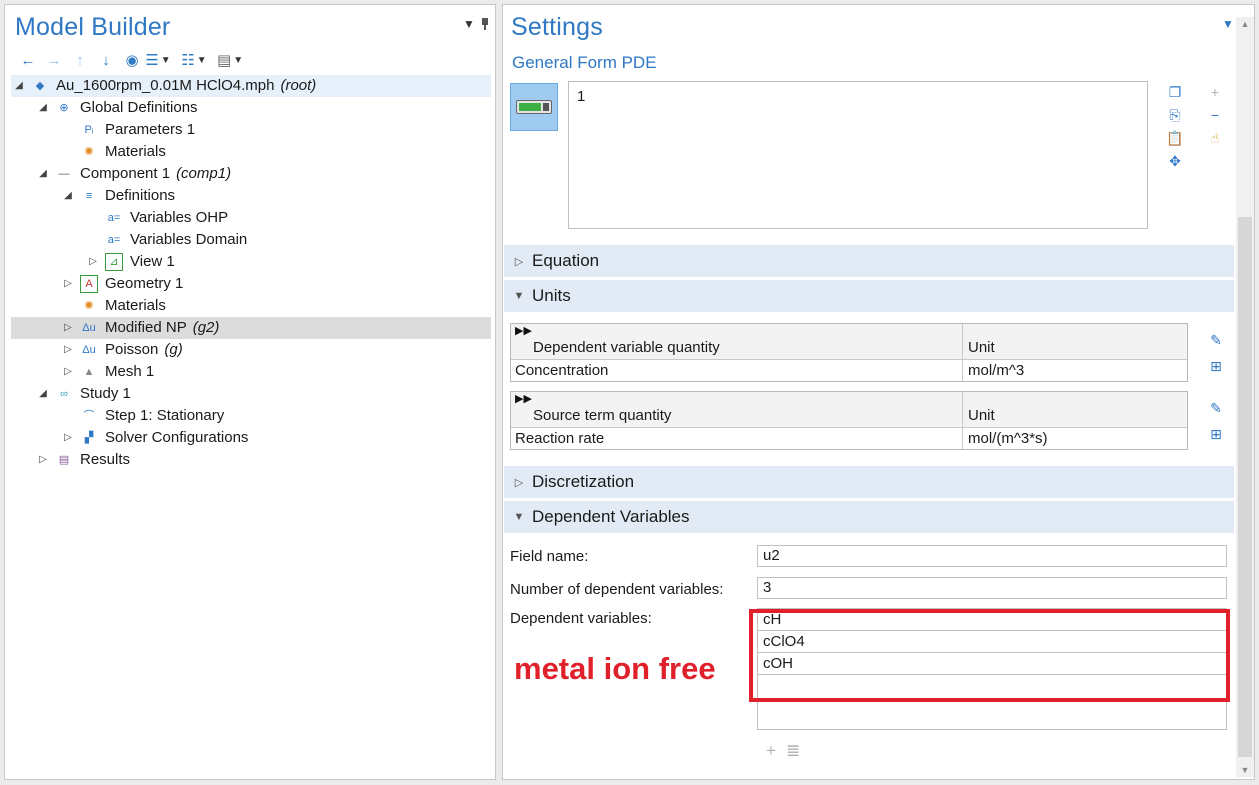  What do you see at coordinates (251, 372) in the screenshot?
I see `tree-item: ▷ ▲ Mesh 1` at bounding box center [251, 372].